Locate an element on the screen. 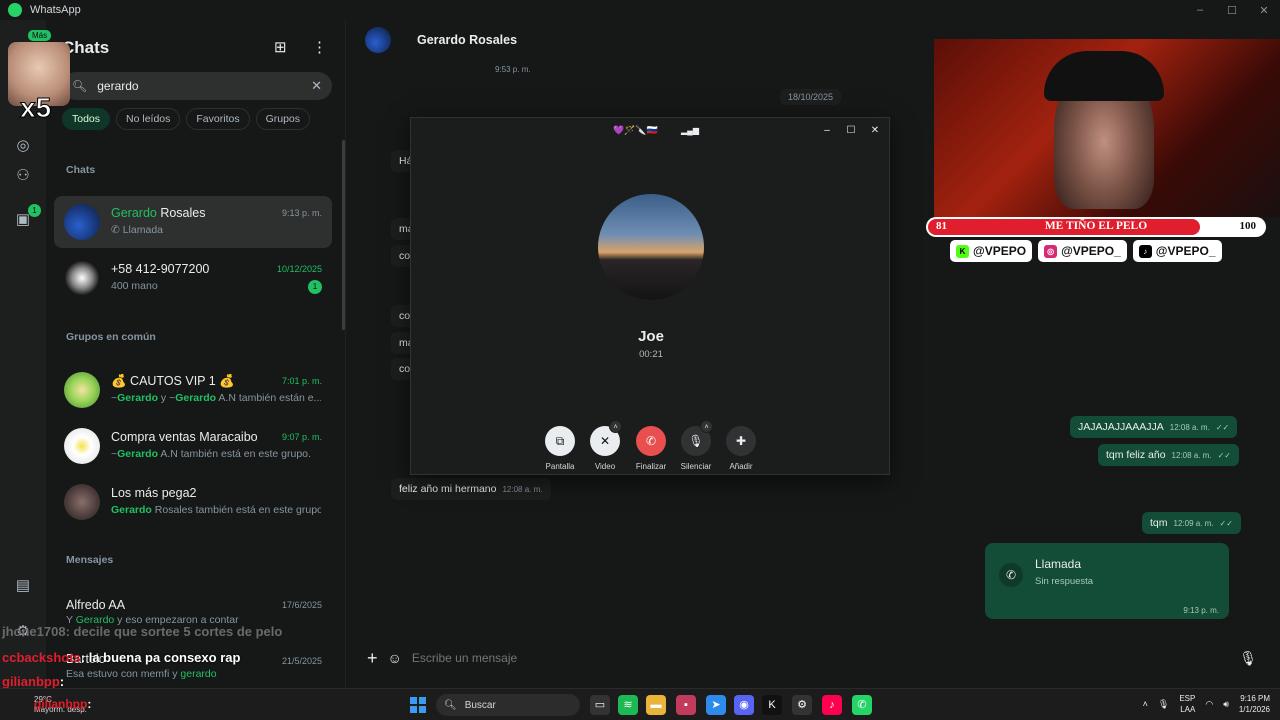 Image resolution: width=1280 pixels, height=720 pixels. window-controls: – ☐ ✕ is located at coordinates (1232, 10).